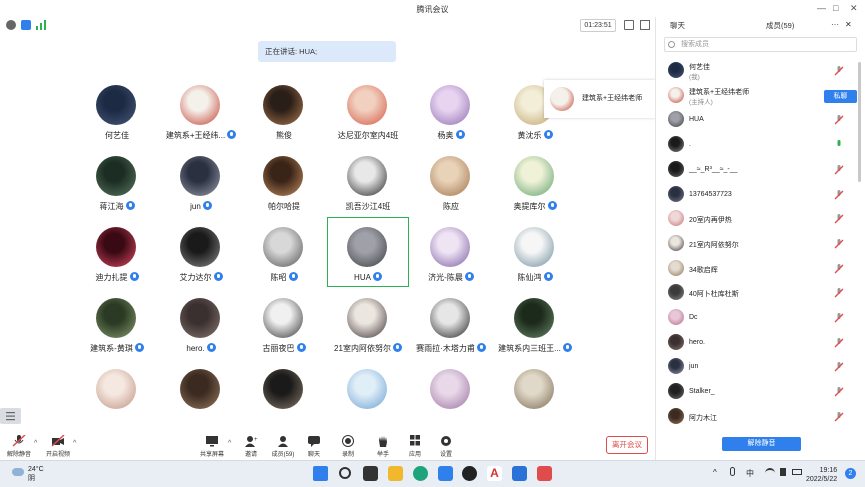  Describe the element at coordinates (677, 25) in the screenshot. I see `tab-chat: 聊天` at that location.